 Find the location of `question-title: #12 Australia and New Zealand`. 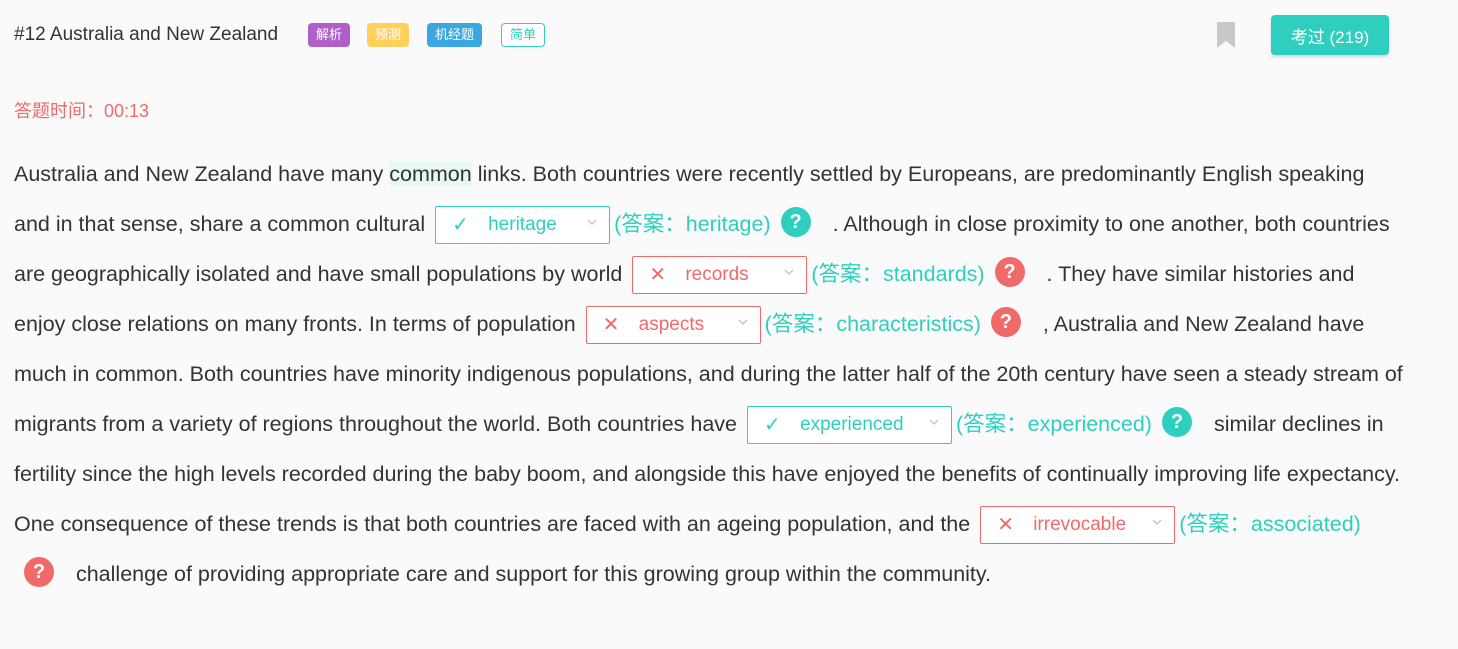

question-title: #12 Australia and New Zealand is located at coordinates (146, 34).